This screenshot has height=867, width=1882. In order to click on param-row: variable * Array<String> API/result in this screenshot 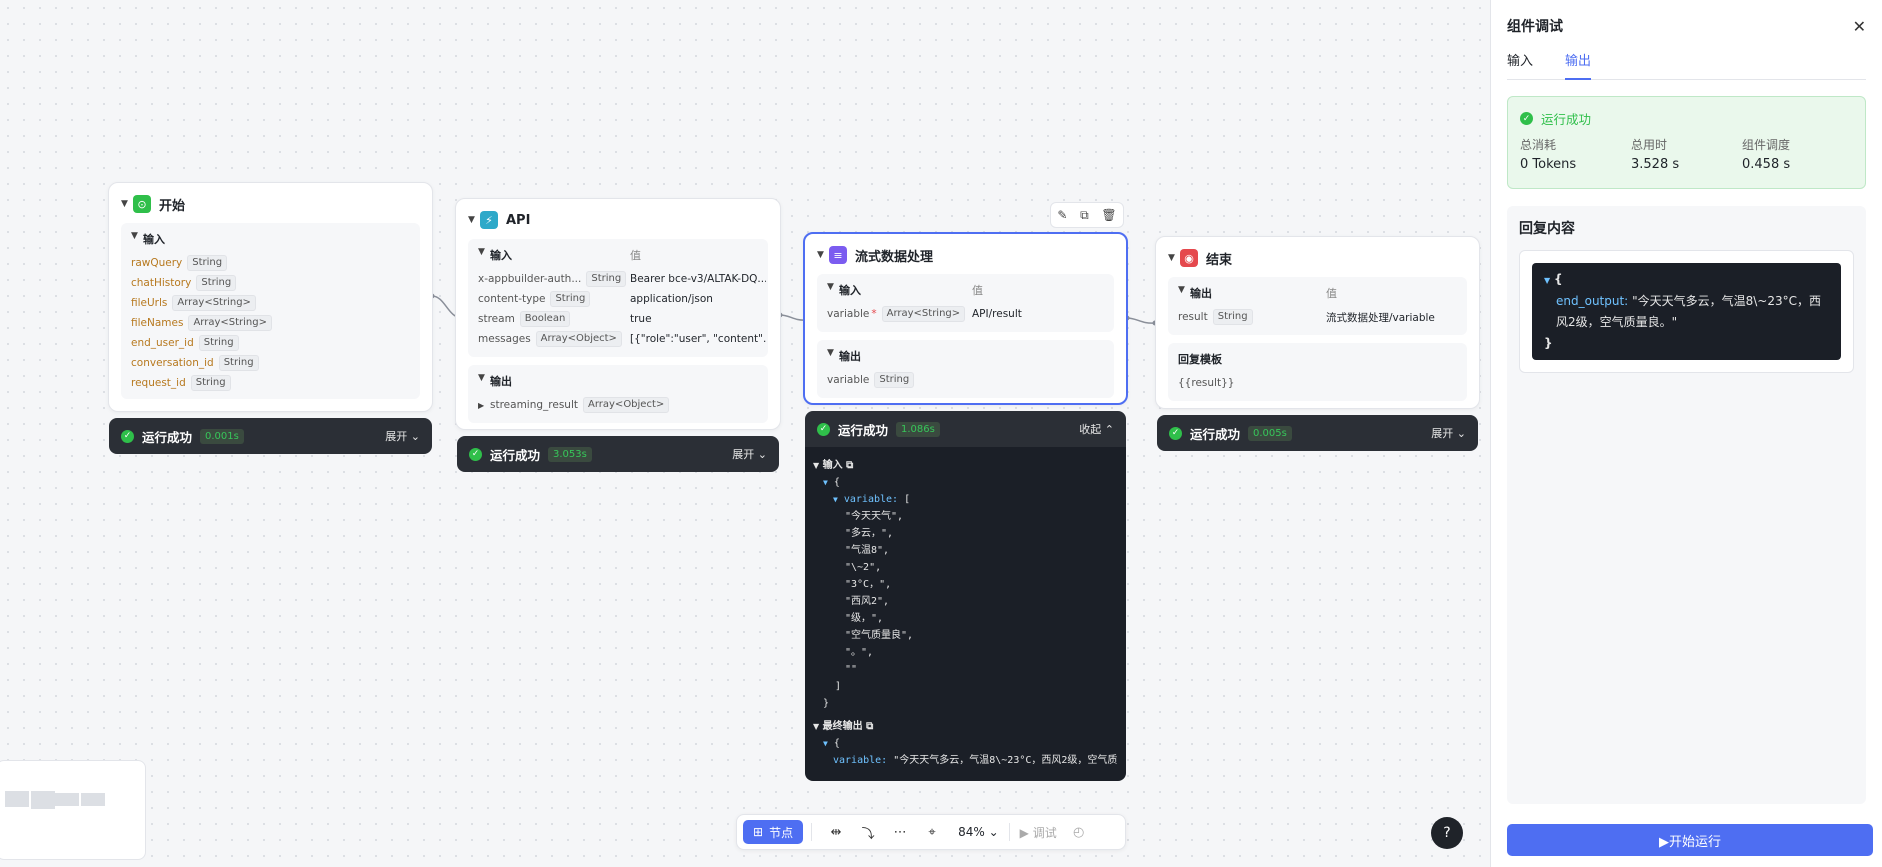, I will do `click(924, 314)`.